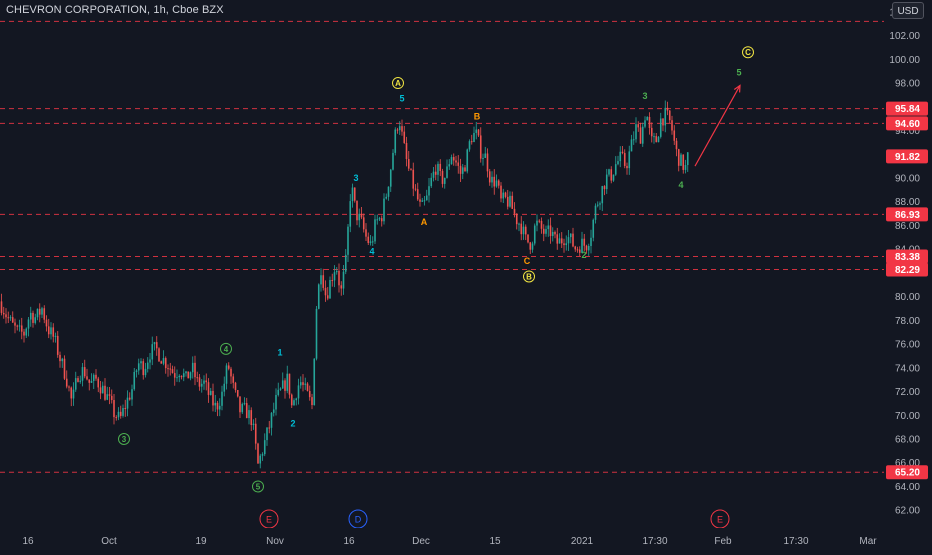 This screenshot has height=555, width=932. Describe the element at coordinates (908, 10) in the screenshot. I see `currency-button: USD` at that location.